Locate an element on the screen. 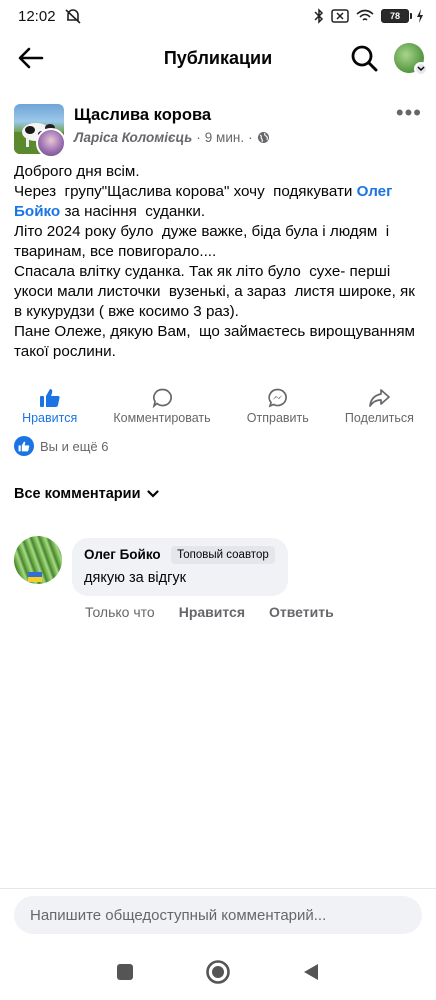 Image resolution: width=436 pixels, height=1000 pixels. share-button: Поделиться is located at coordinates (379, 406).